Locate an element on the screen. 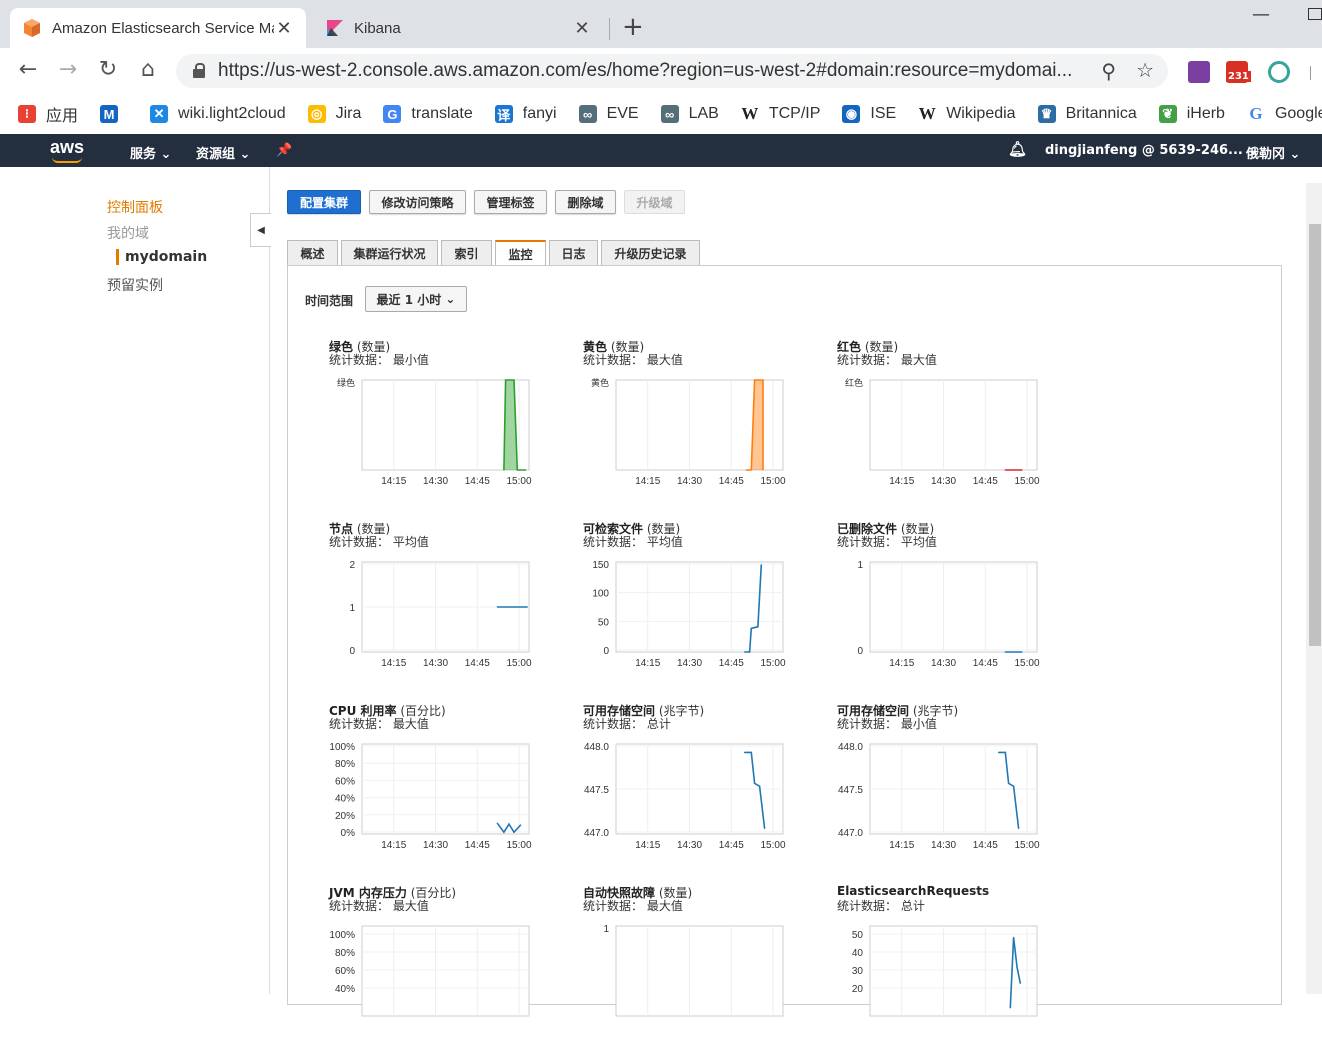 This screenshot has width=1322, height=1054. bookmark-label: iHerb is located at coordinates (1205, 113).